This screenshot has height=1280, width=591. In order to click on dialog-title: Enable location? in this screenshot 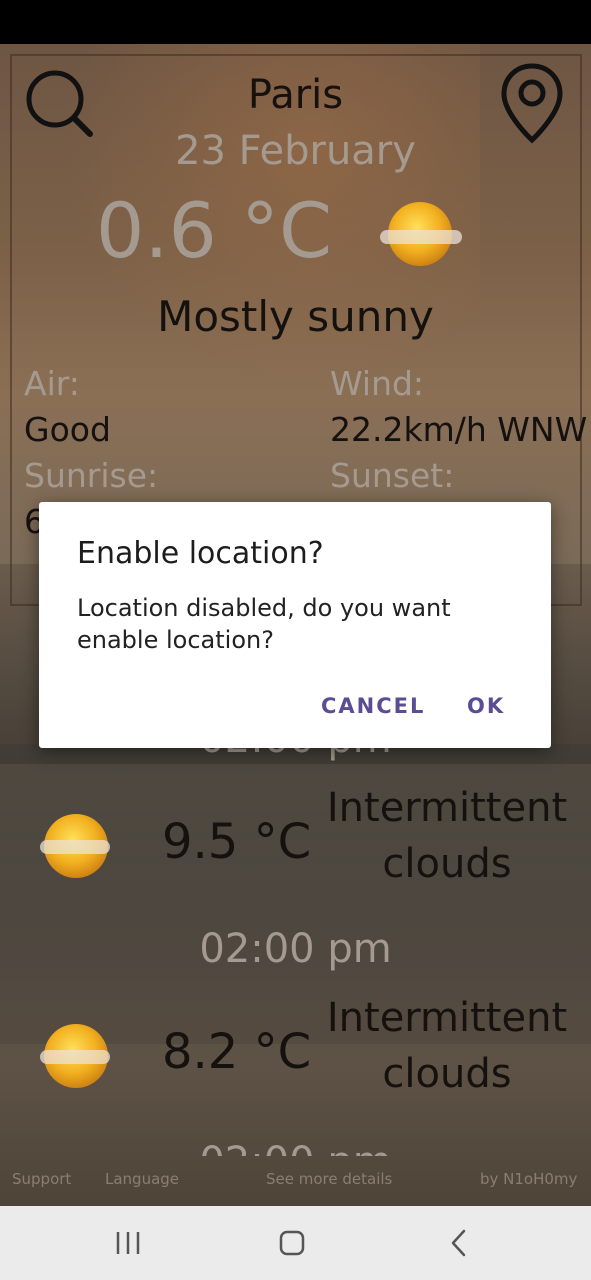, I will do `click(200, 553)`.